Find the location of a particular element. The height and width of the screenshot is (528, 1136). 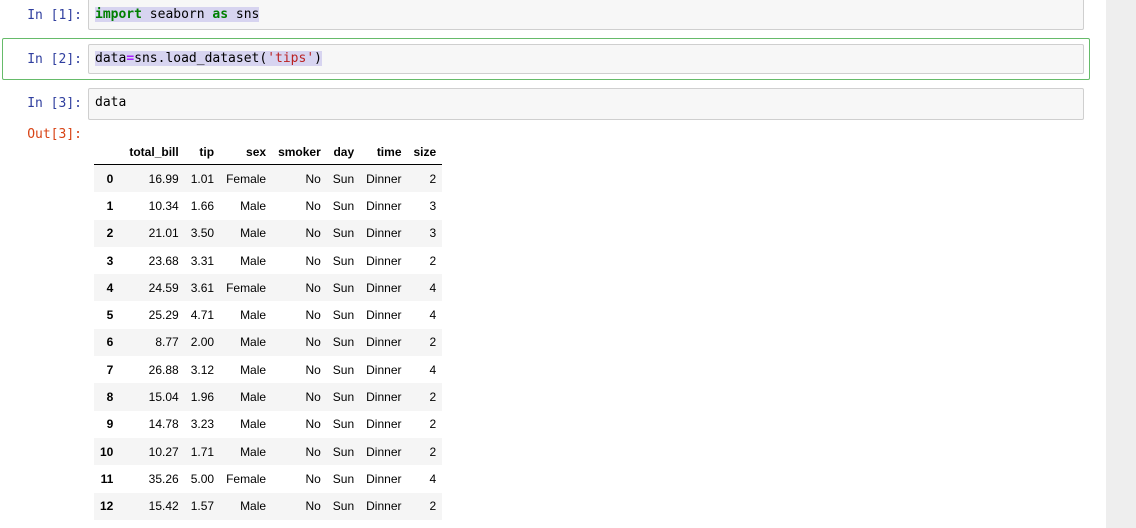

table-cell: 8.77 is located at coordinates (167, 342).